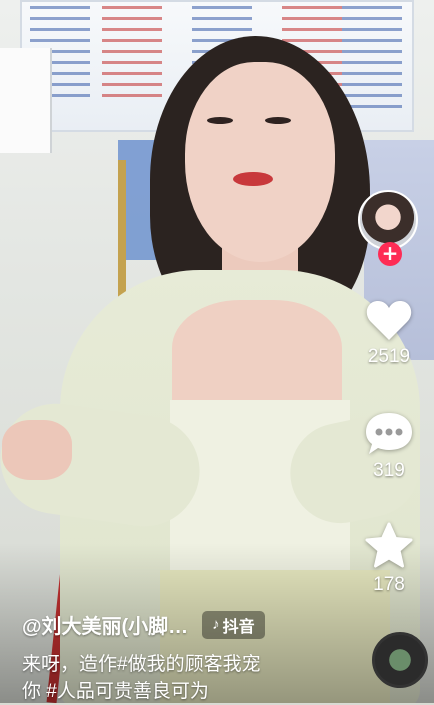  I want to click on comment-button: 319, so click(389, 446).